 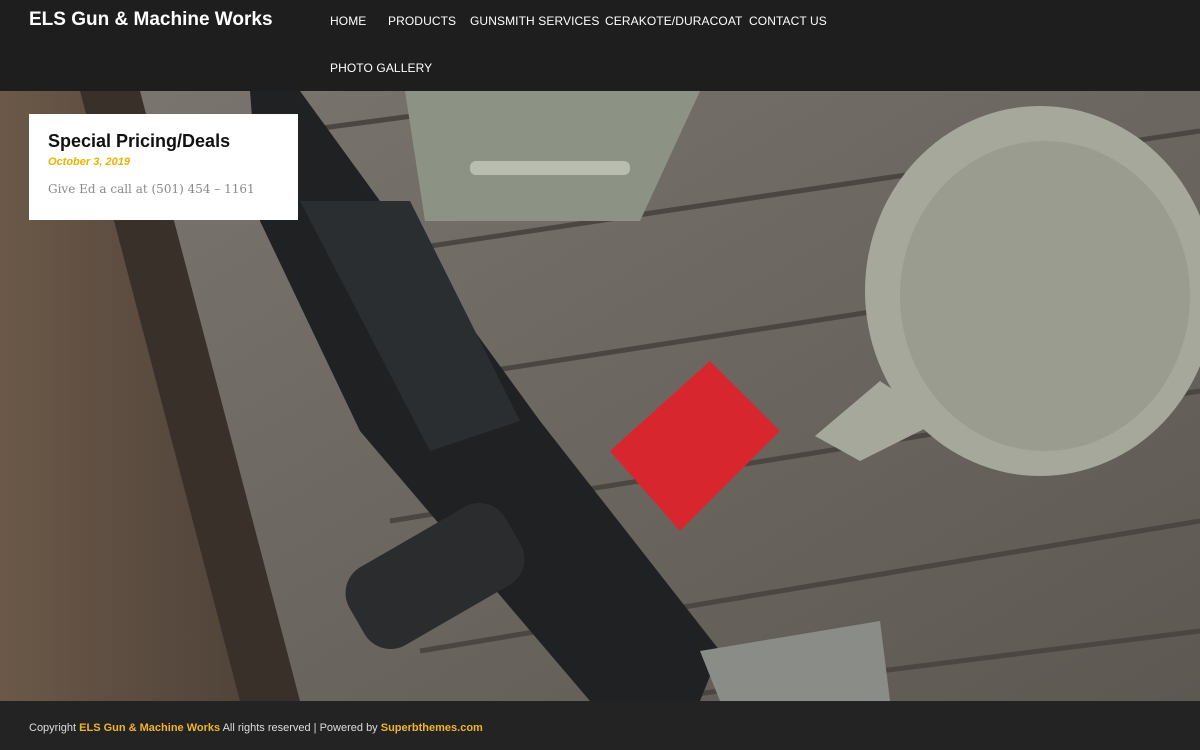 I want to click on nav-item-photo-gallery: PHOTO GALLERY, so click(x=381, y=68).